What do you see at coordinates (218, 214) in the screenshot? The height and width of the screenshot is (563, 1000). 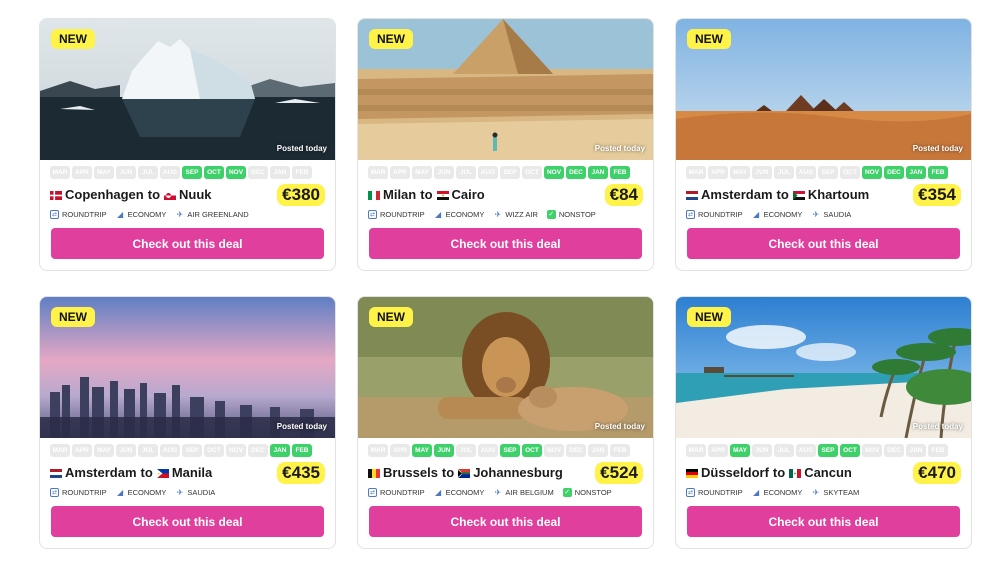 I see `deal-tag-label: AIR GREENLAND` at bounding box center [218, 214].